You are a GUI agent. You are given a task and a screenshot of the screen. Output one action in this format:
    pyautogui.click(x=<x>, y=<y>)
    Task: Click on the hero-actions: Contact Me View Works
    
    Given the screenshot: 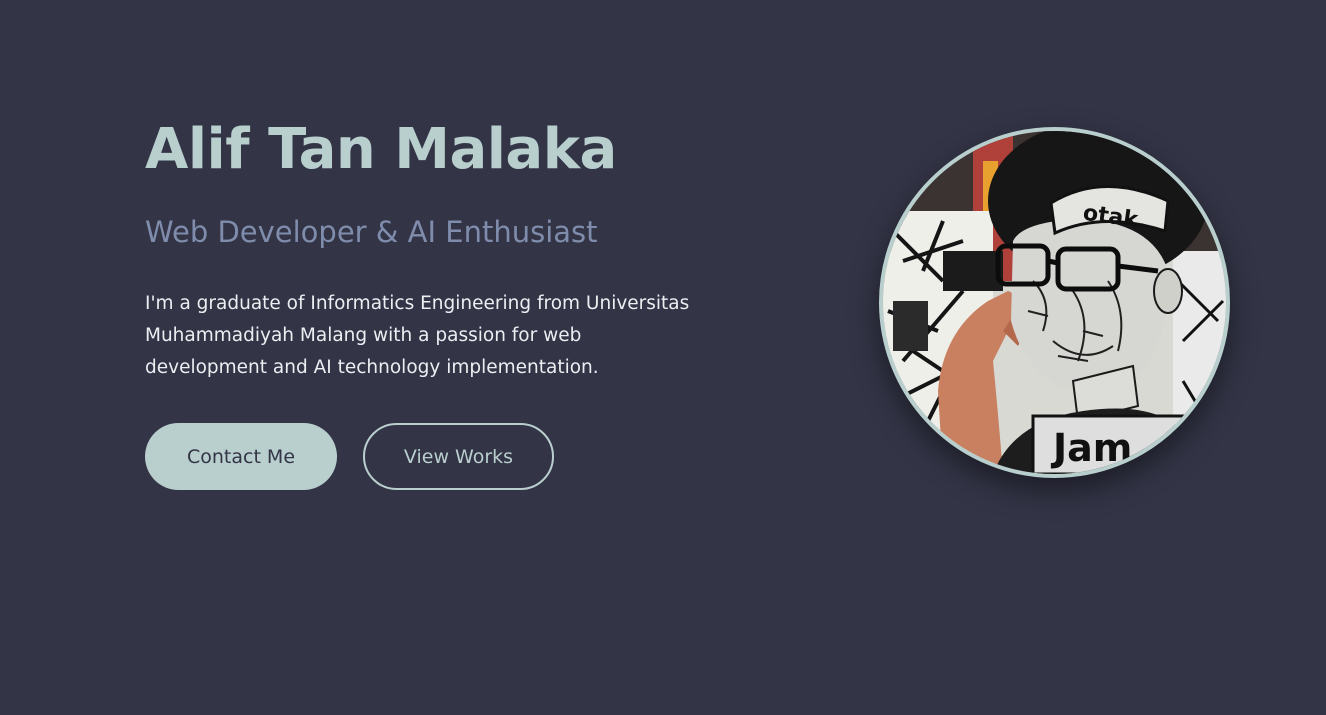 What is the action you would take?
    pyautogui.click(x=445, y=456)
    